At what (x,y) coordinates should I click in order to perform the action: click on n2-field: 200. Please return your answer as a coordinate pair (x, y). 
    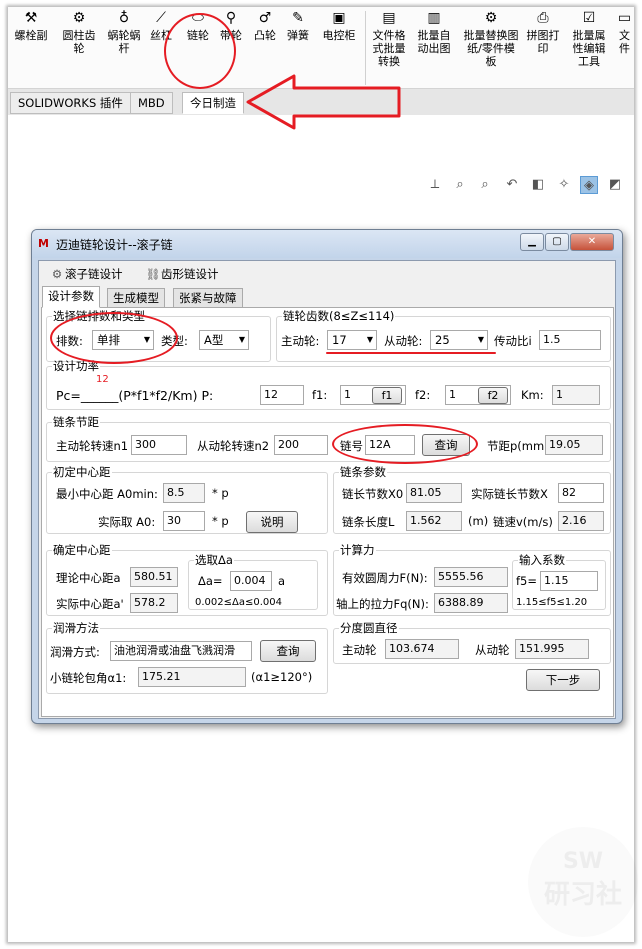
    Looking at the image, I should click on (301, 445).